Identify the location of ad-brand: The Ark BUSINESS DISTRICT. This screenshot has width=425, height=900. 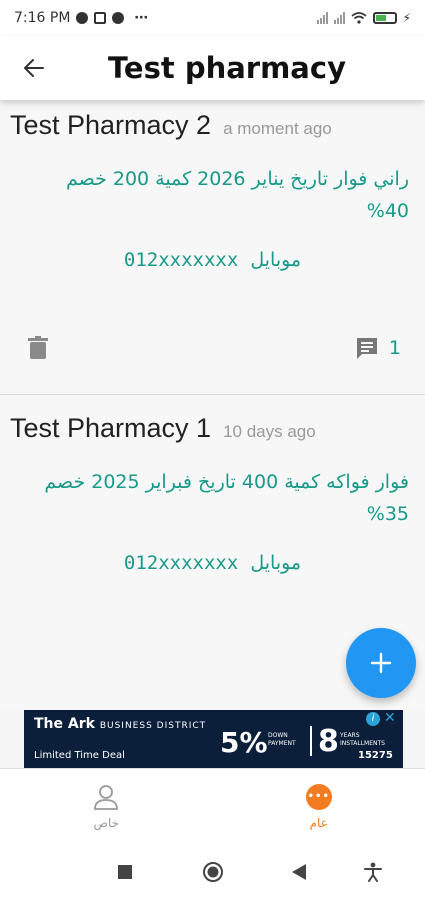
(120, 724).